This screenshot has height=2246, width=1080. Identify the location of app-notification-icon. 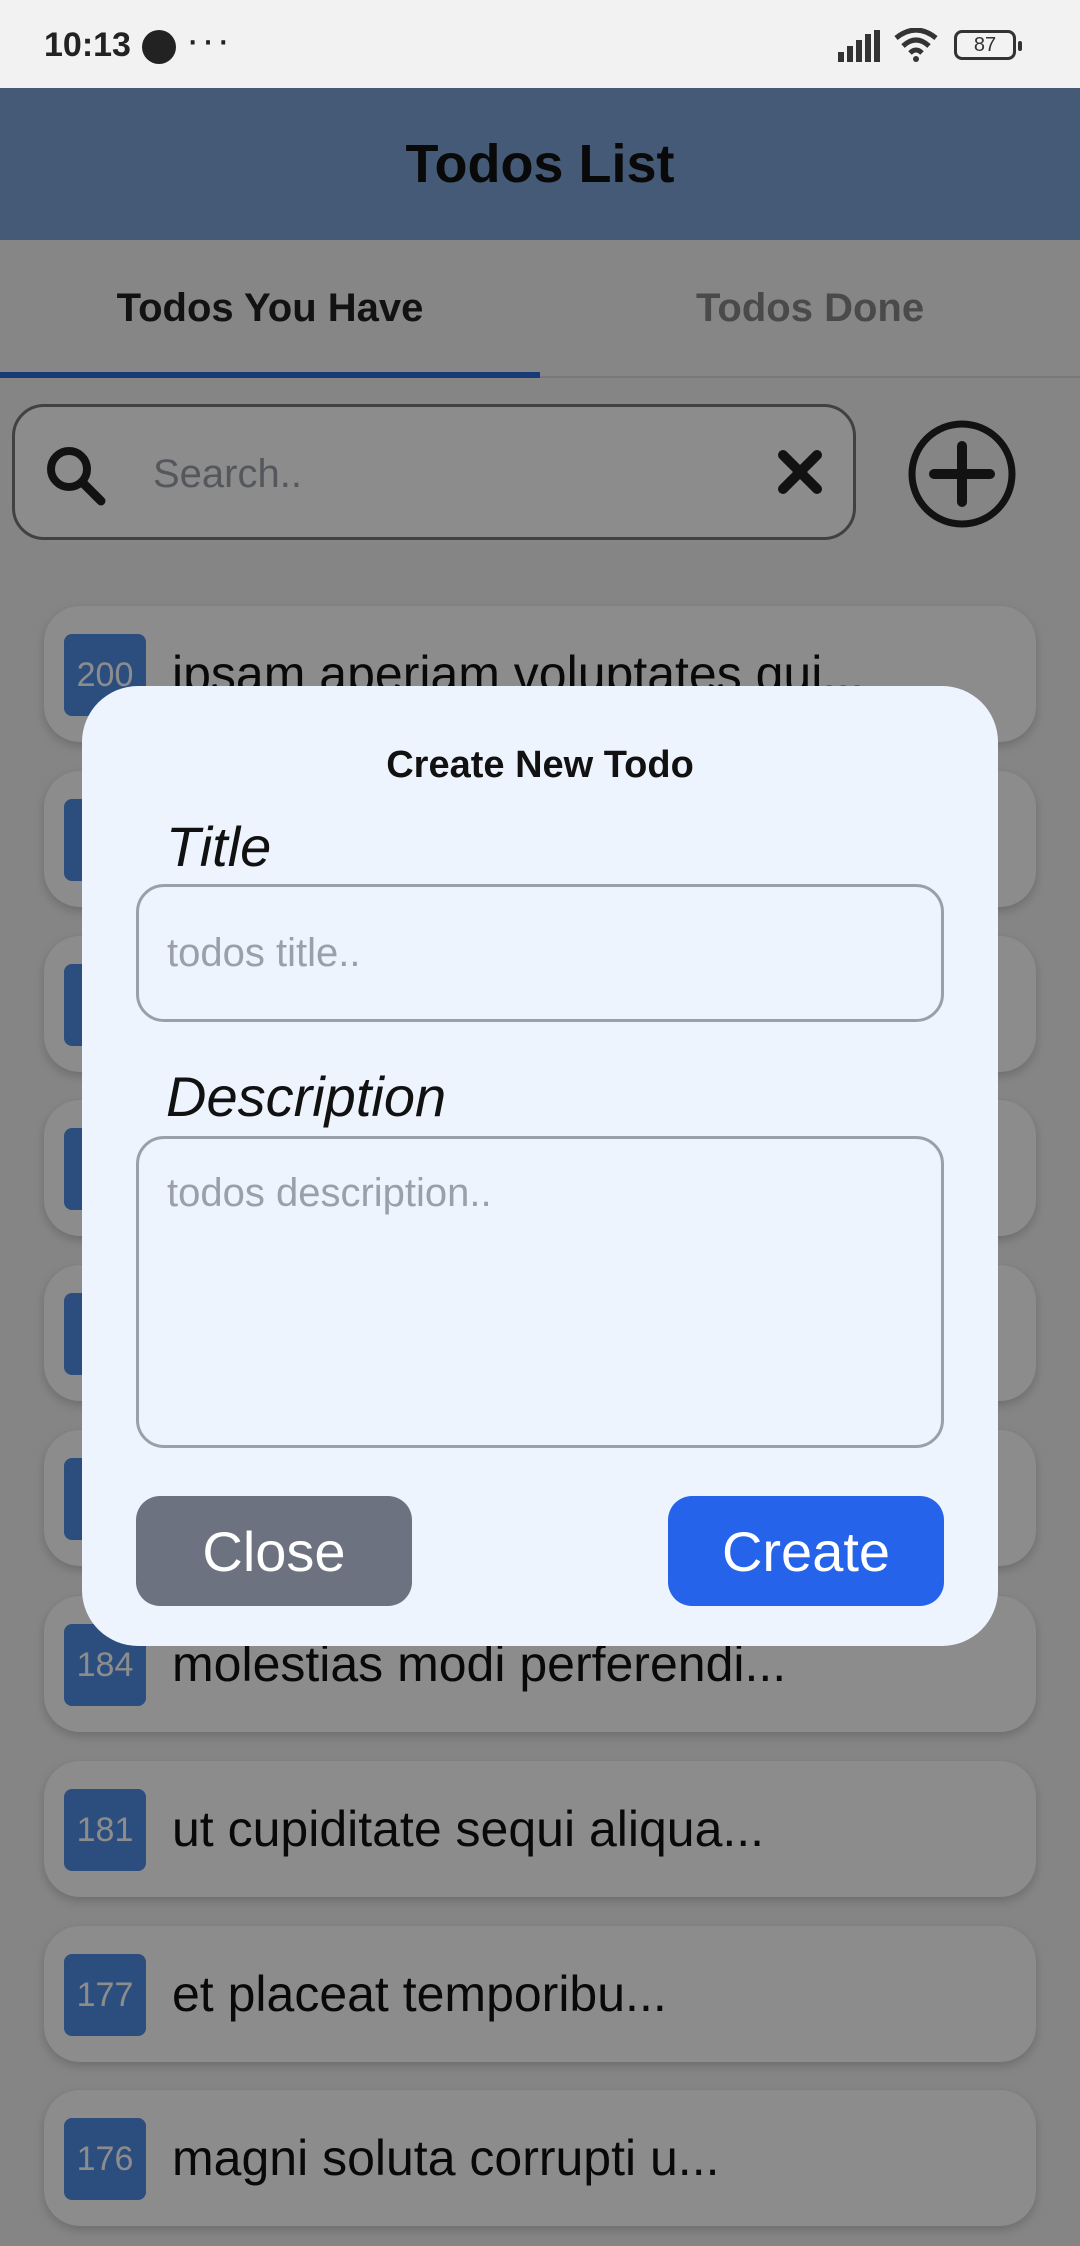
(159, 47).